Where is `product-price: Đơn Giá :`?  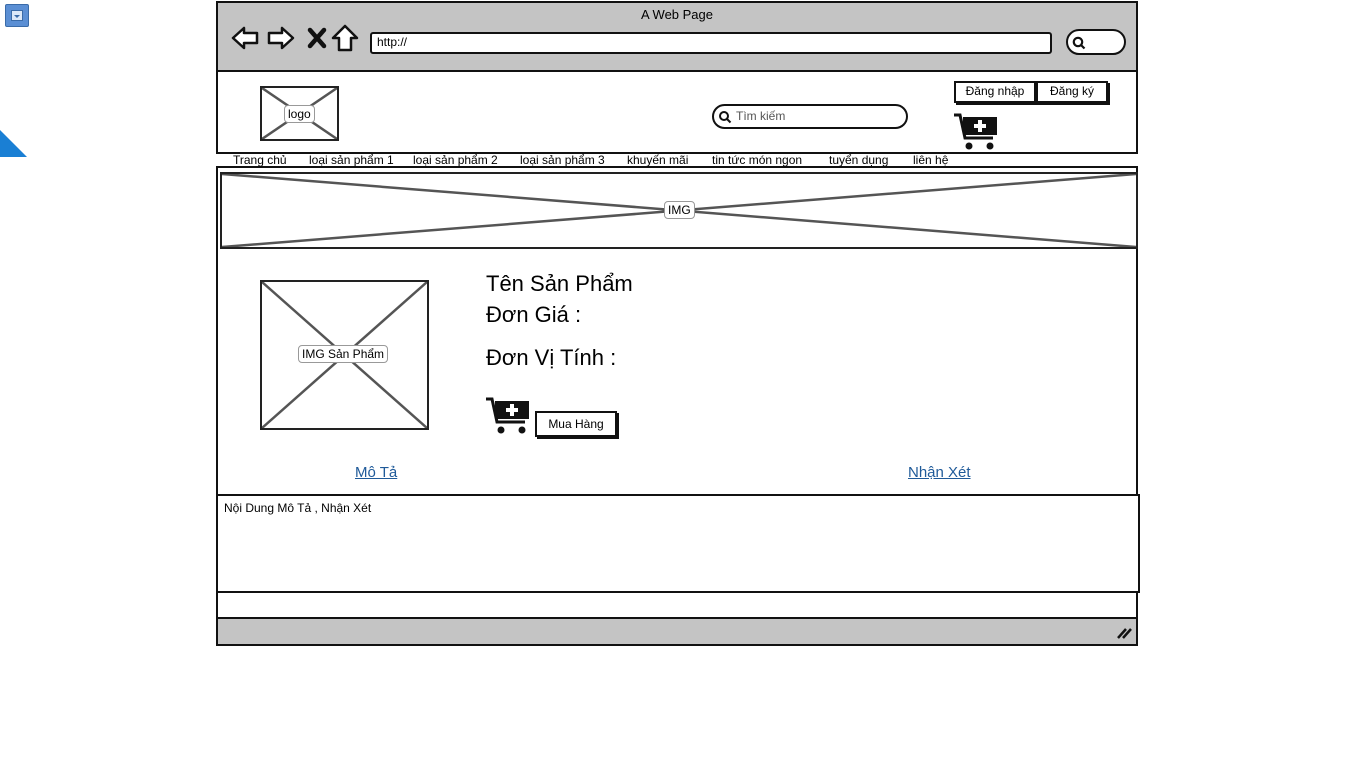
product-price: Đơn Giá : is located at coordinates (534, 314).